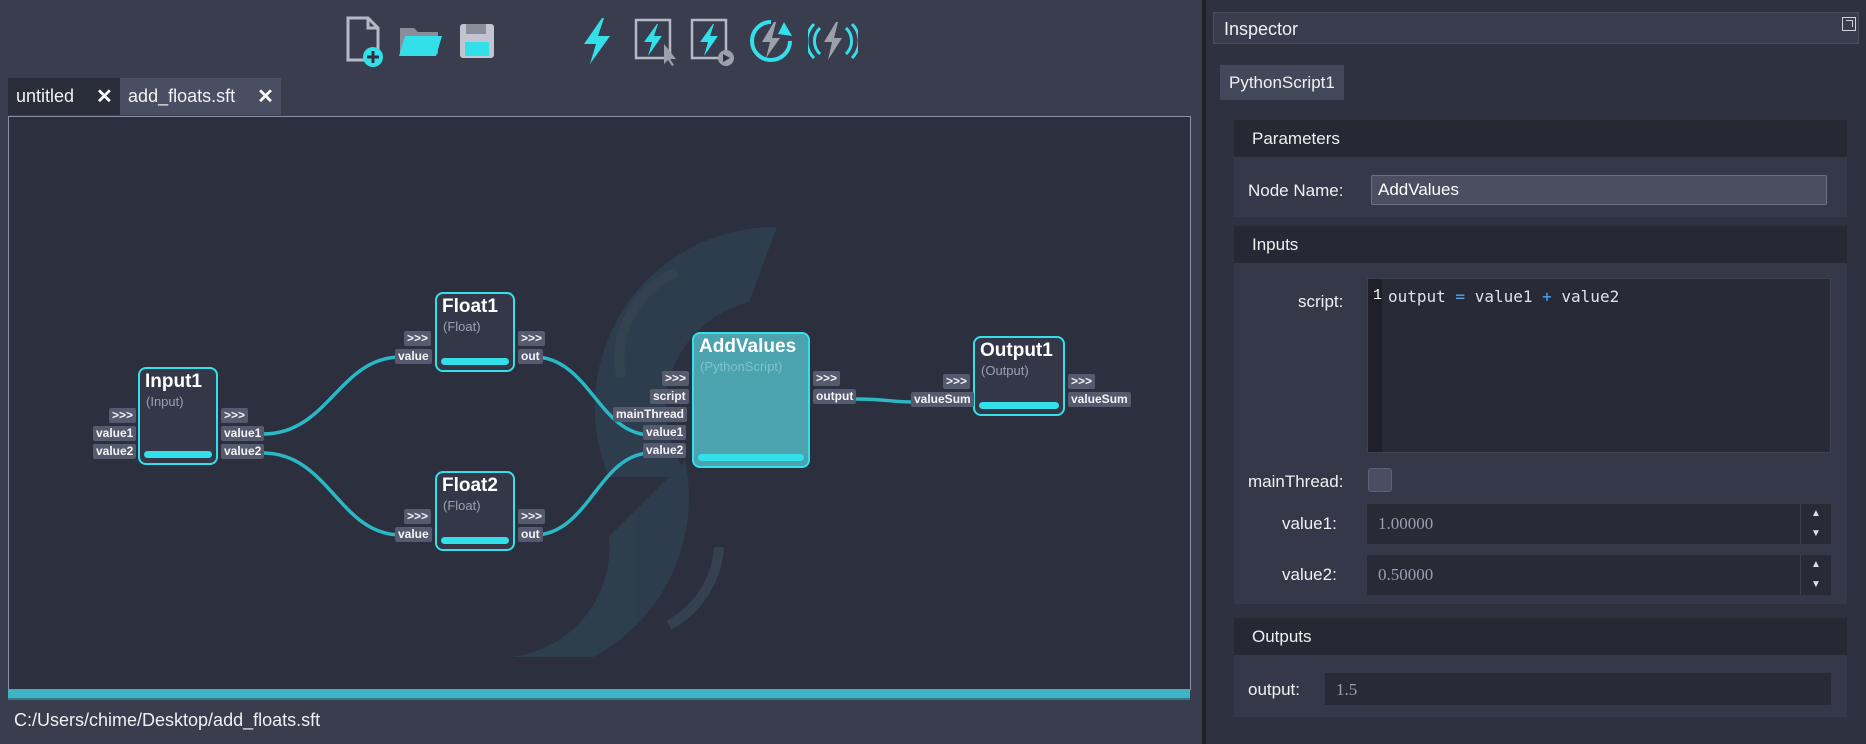  Describe the element at coordinates (1309, 523) in the screenshot. I see `value1-label: value1:` at that location.